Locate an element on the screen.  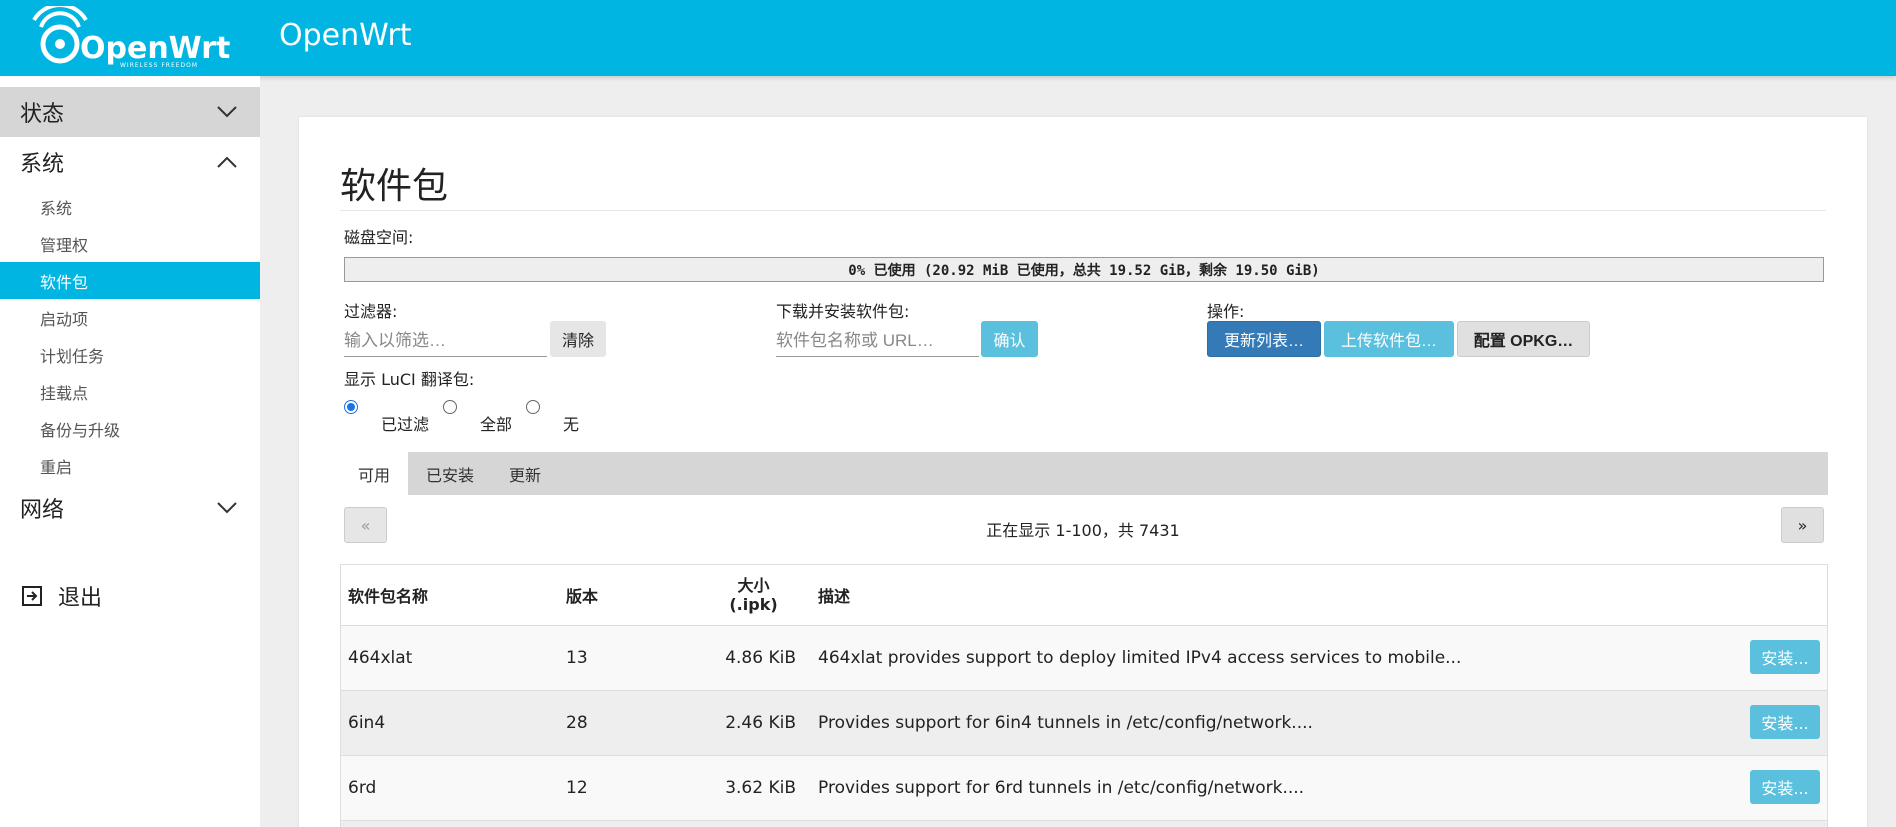
package-tabs: 可用 已安装 更新 is located at coordinates (1084, 473).